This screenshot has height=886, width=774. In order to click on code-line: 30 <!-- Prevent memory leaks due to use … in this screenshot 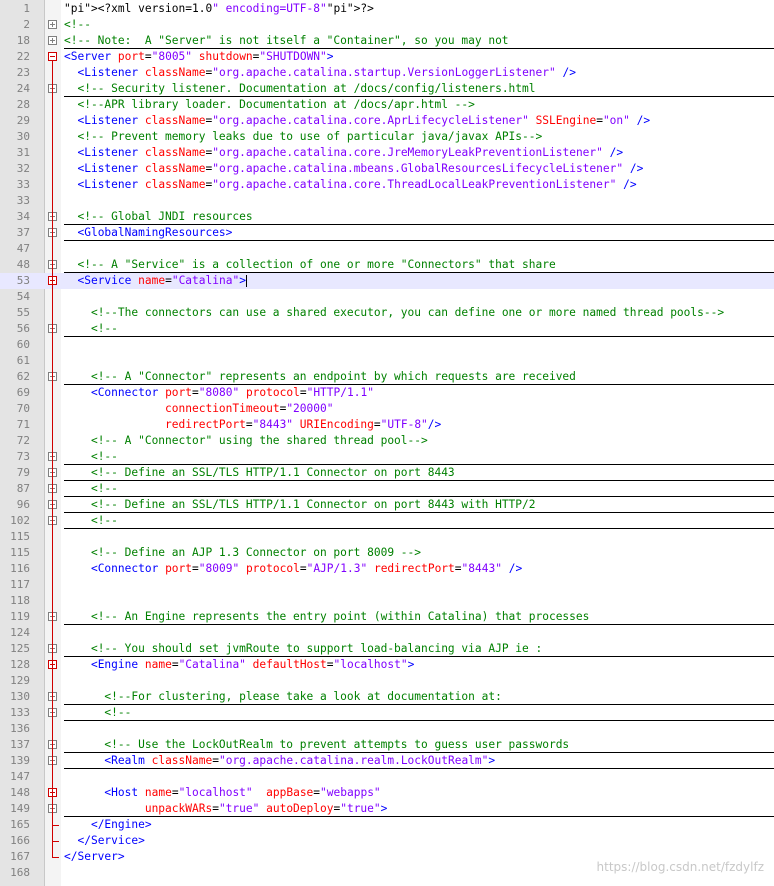, I will do `click(387, 137)`.